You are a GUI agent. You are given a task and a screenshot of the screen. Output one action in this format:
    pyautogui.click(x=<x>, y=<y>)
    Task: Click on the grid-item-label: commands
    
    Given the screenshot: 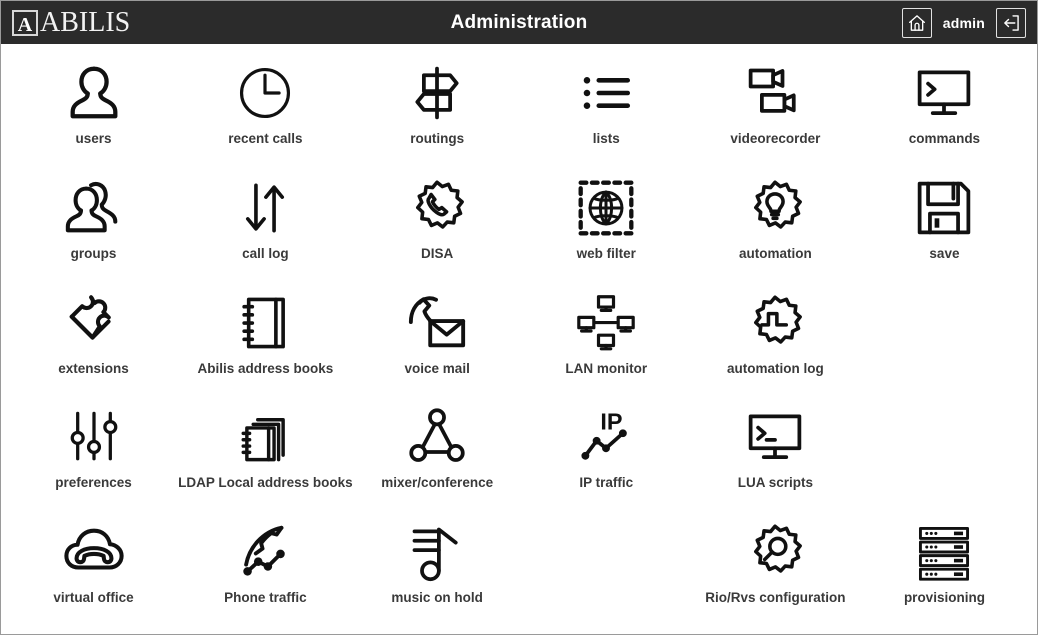 What is the action you would take?
    pyautogui.click(x=944, y=138)
    